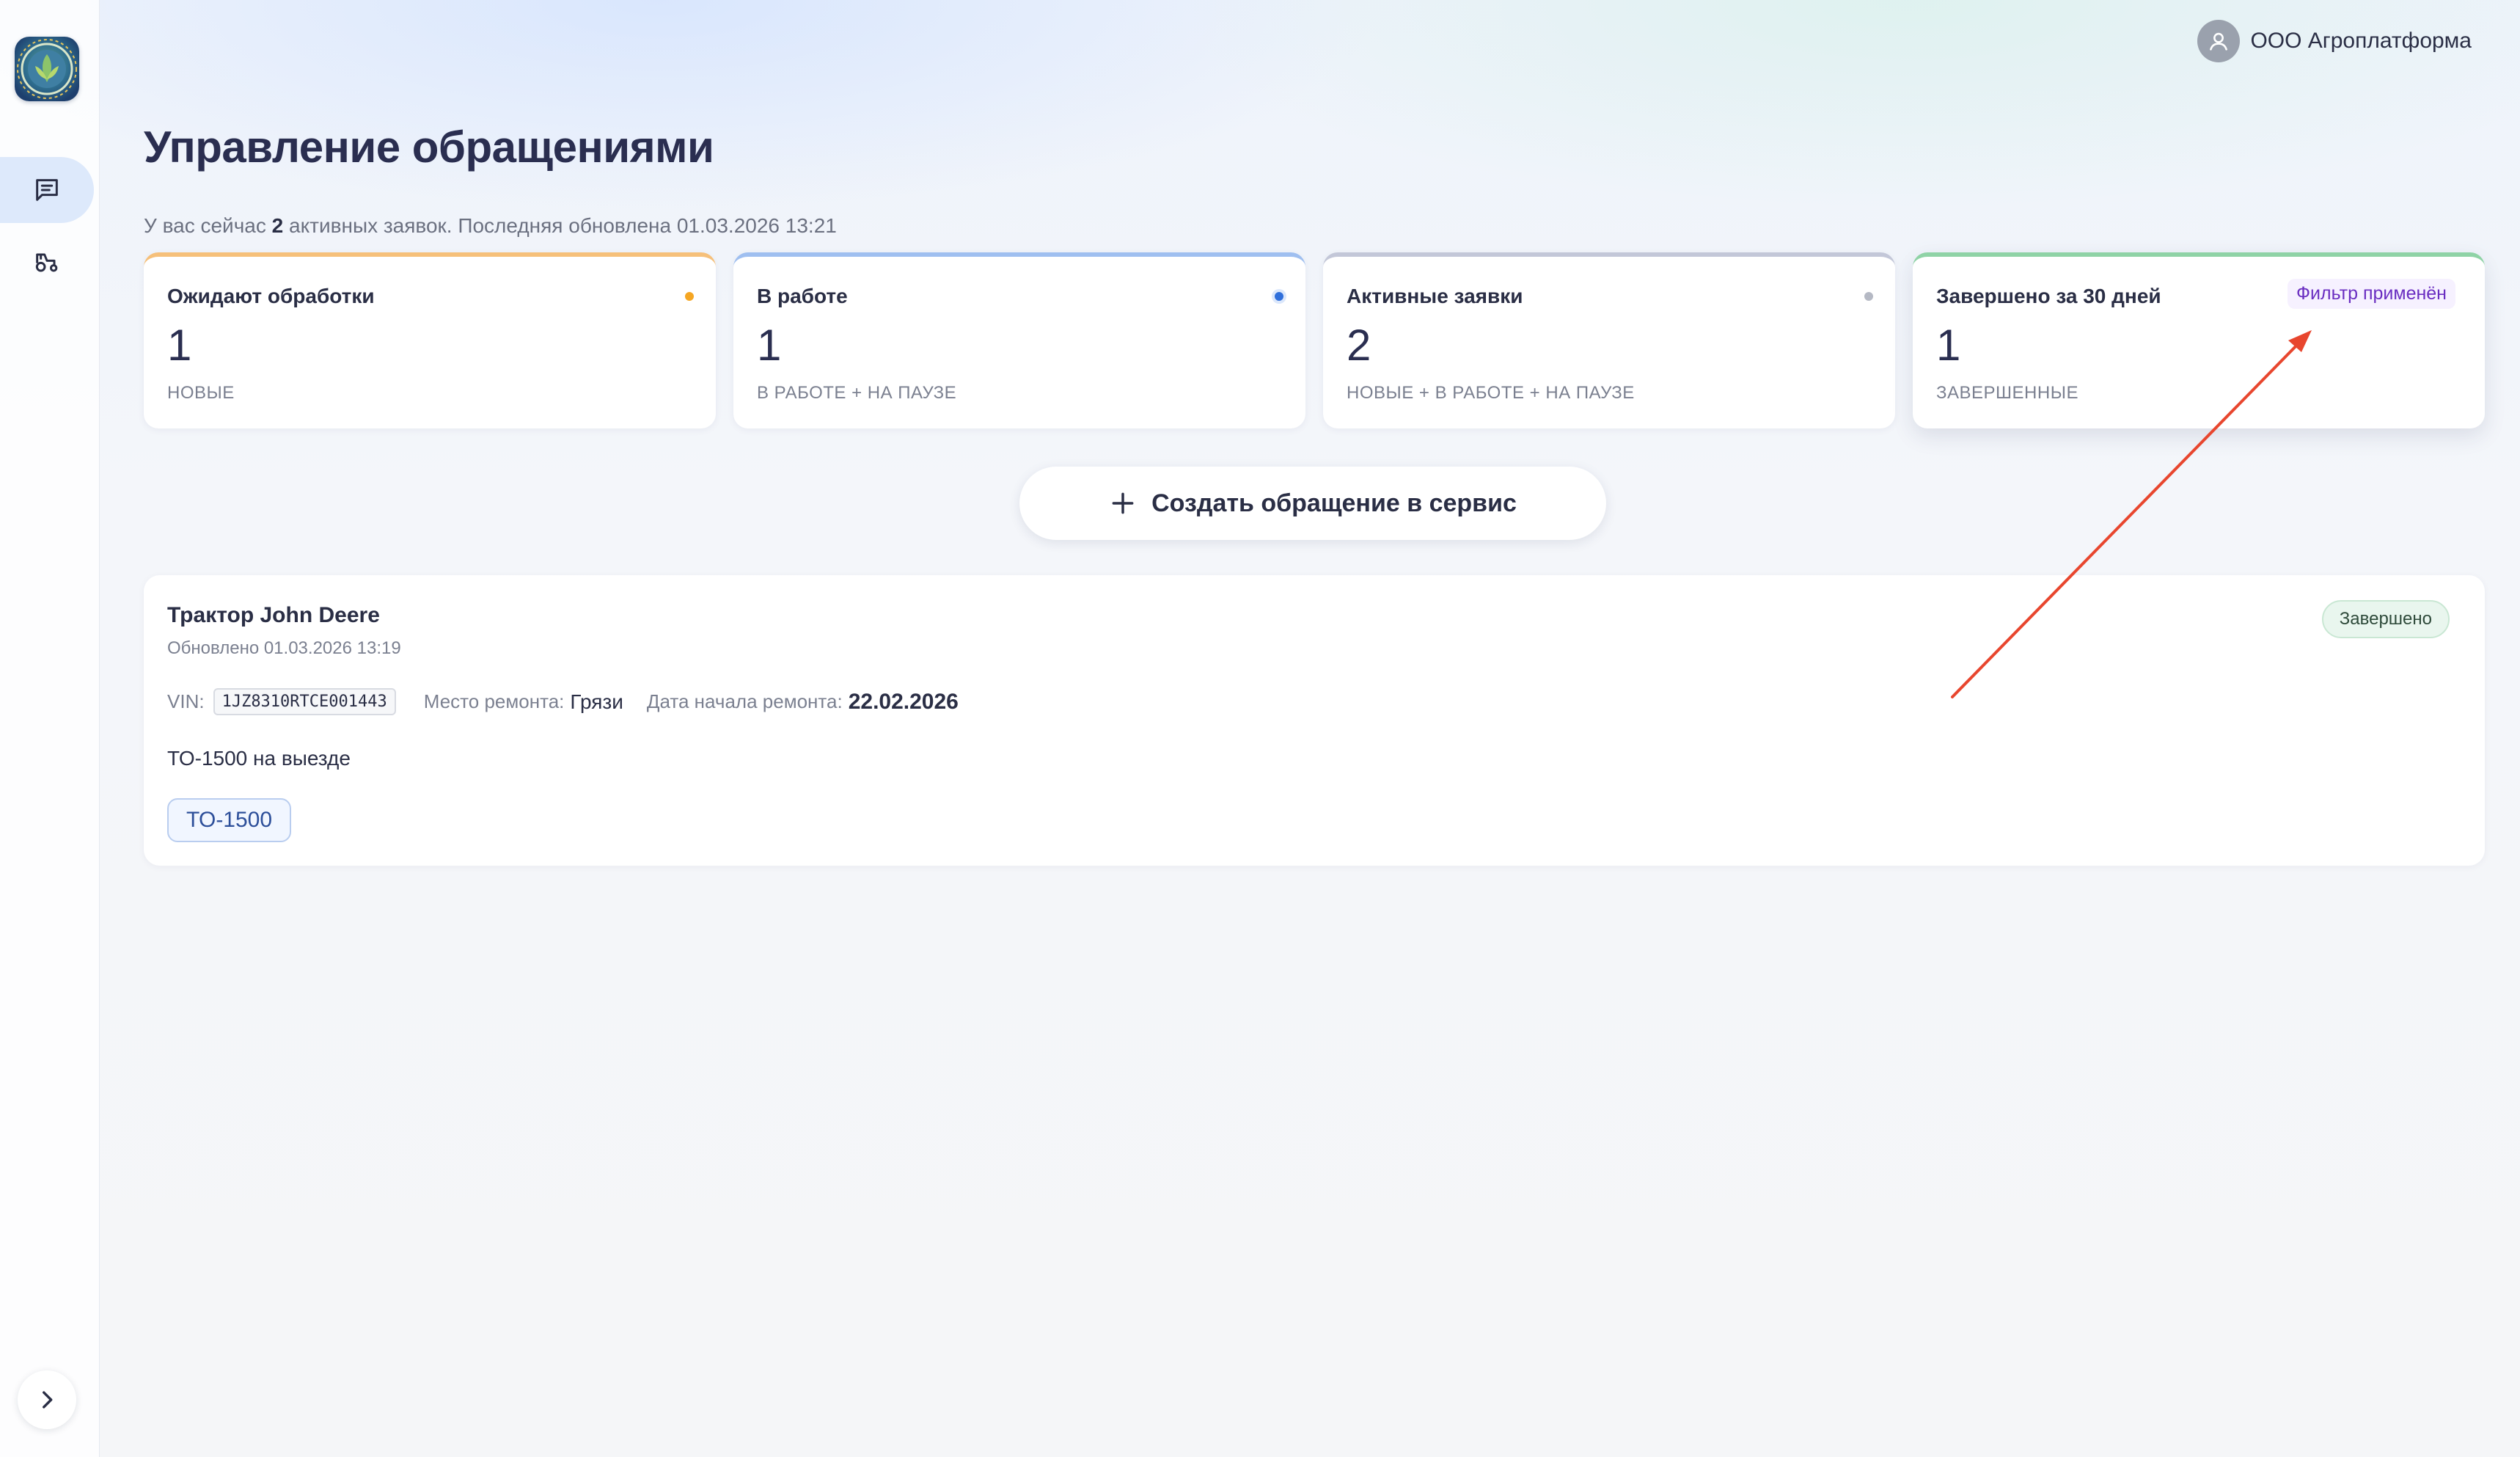 Image resolution: width=2520 pixels, height=1457 pixels. I want to click on plus-icon, so click(1123, 503).